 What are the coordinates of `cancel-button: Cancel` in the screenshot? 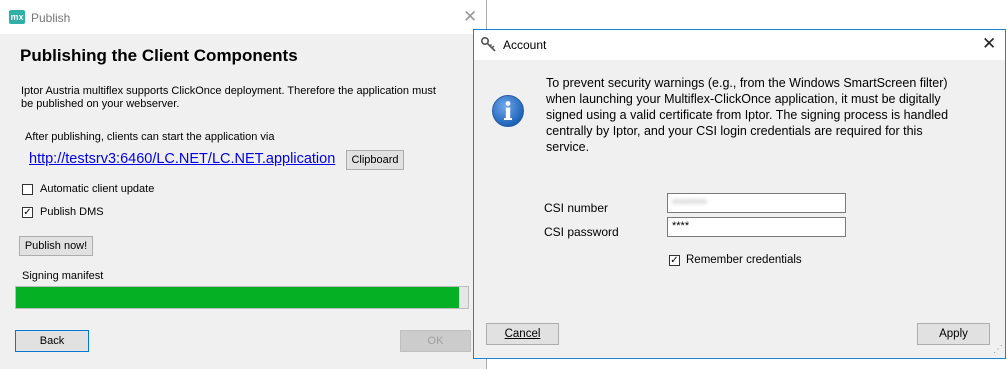 It's located at (522, 334).